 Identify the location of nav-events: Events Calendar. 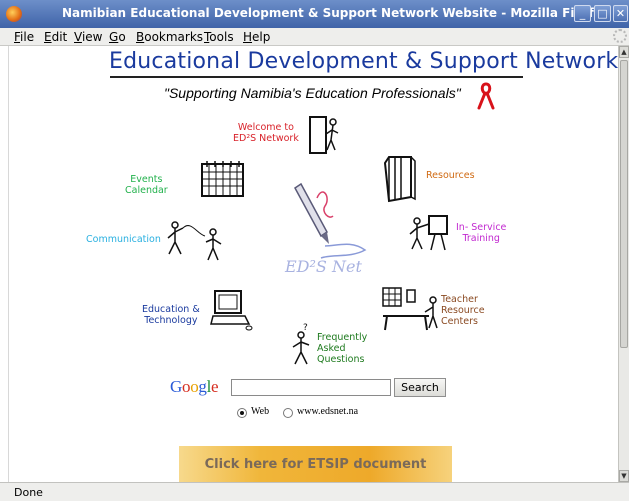
(146, 185).